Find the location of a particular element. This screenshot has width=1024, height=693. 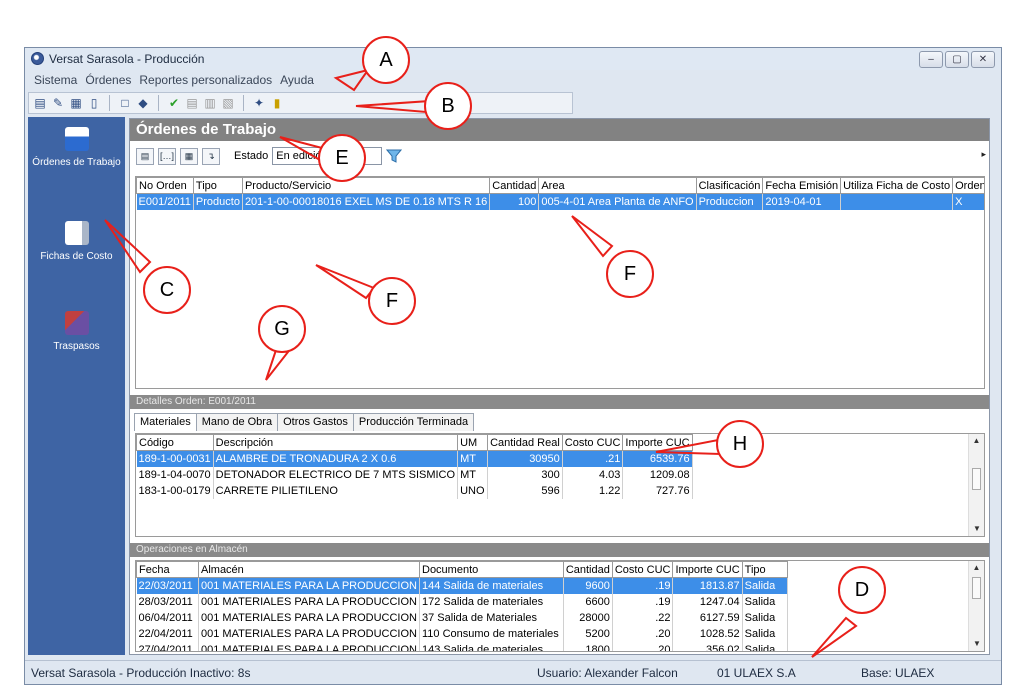

callout-h: H is located at coordinates (740, 444).